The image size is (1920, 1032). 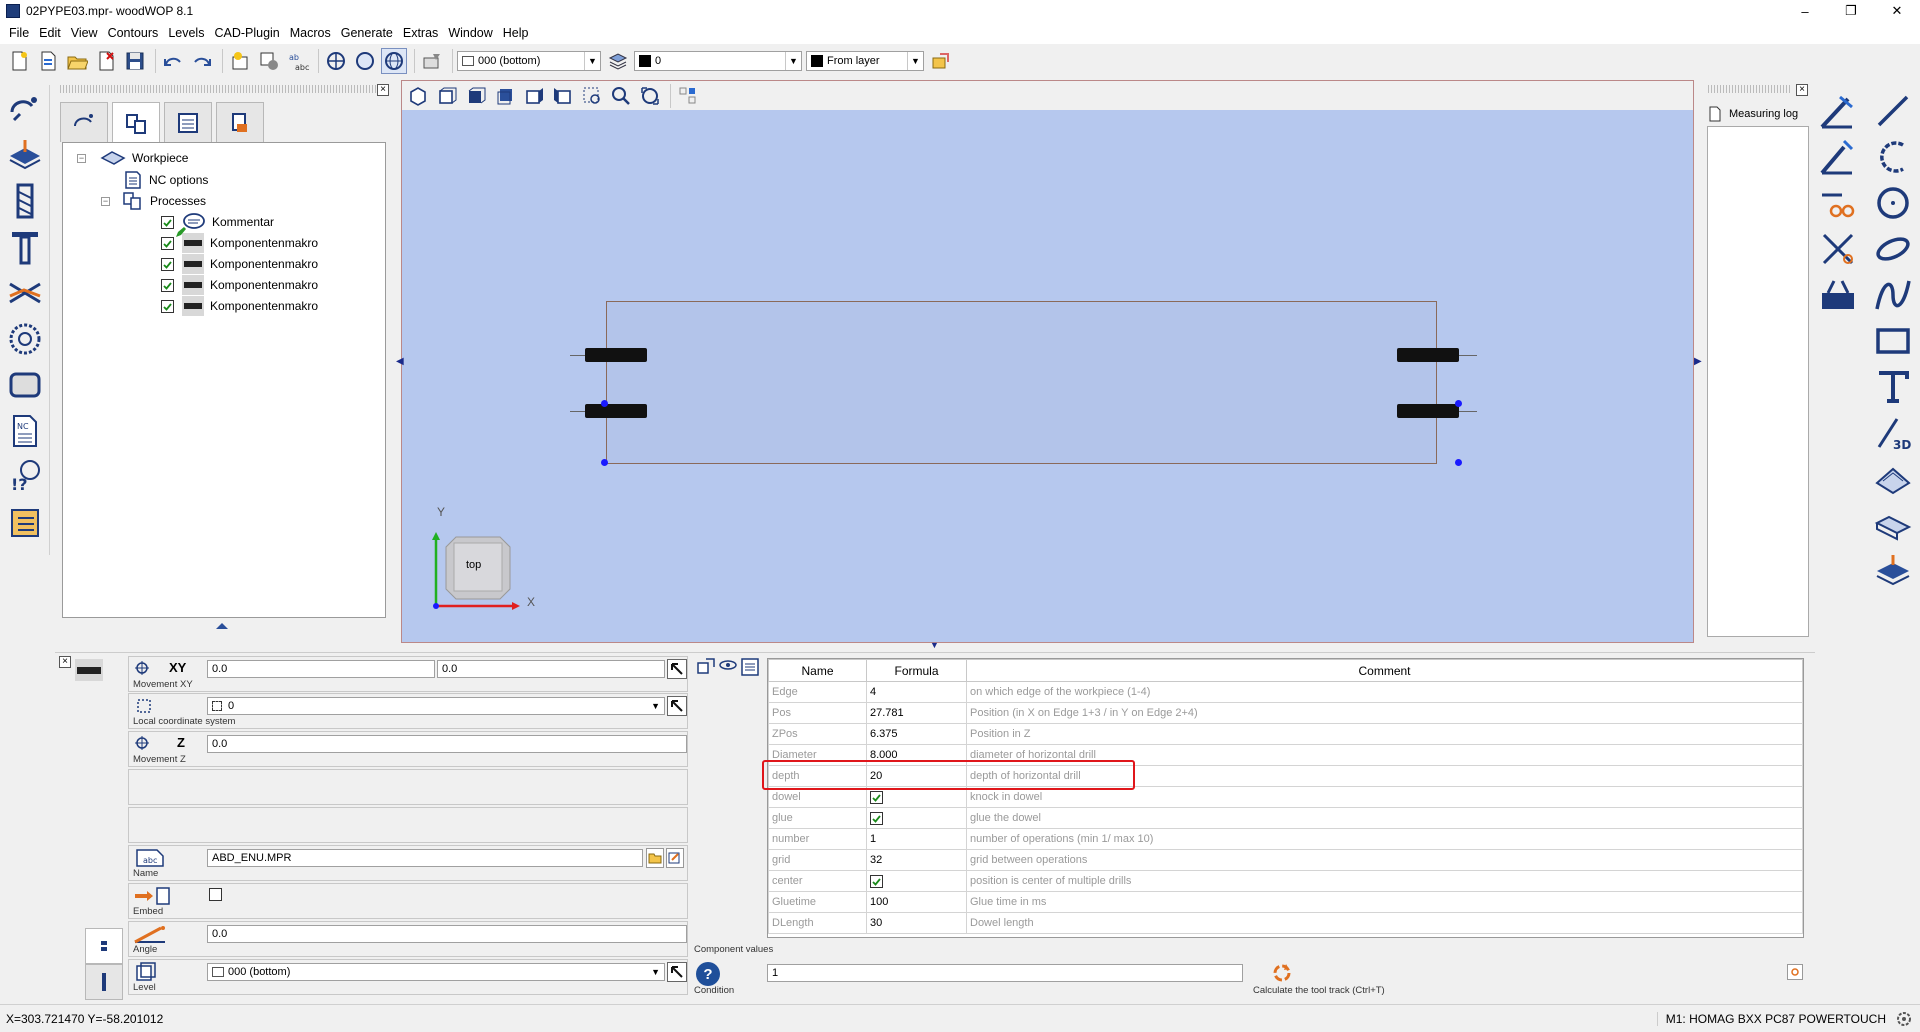 I want to click on cut-contour-icon, so click(x=1838, y=203).